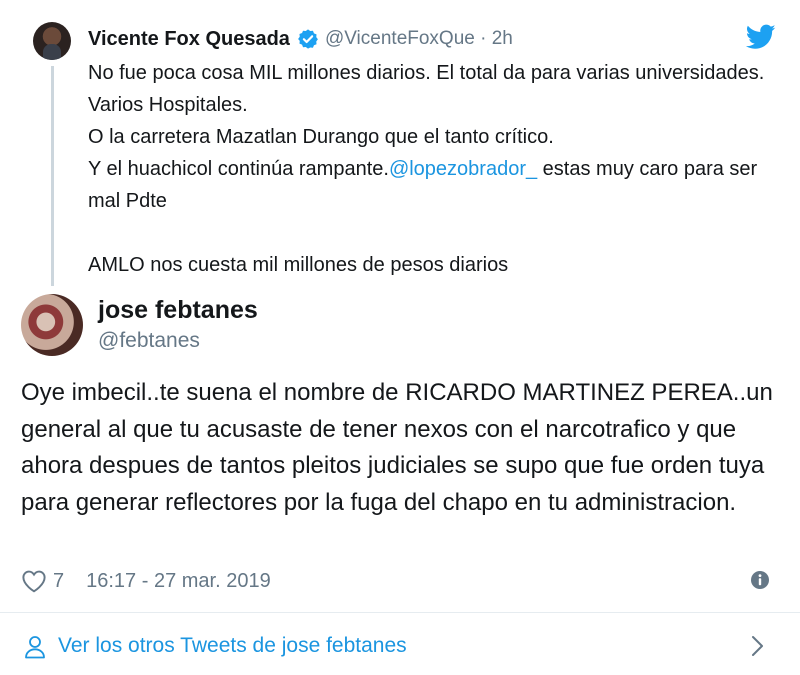 The width and height of the screenshot is (800, 675). What do you see at coordinates (419, 39) in the screenshot?
I see `parent-handle-and-time: @VicenteFoxQue · 2h` at bounding box center [419, 39].